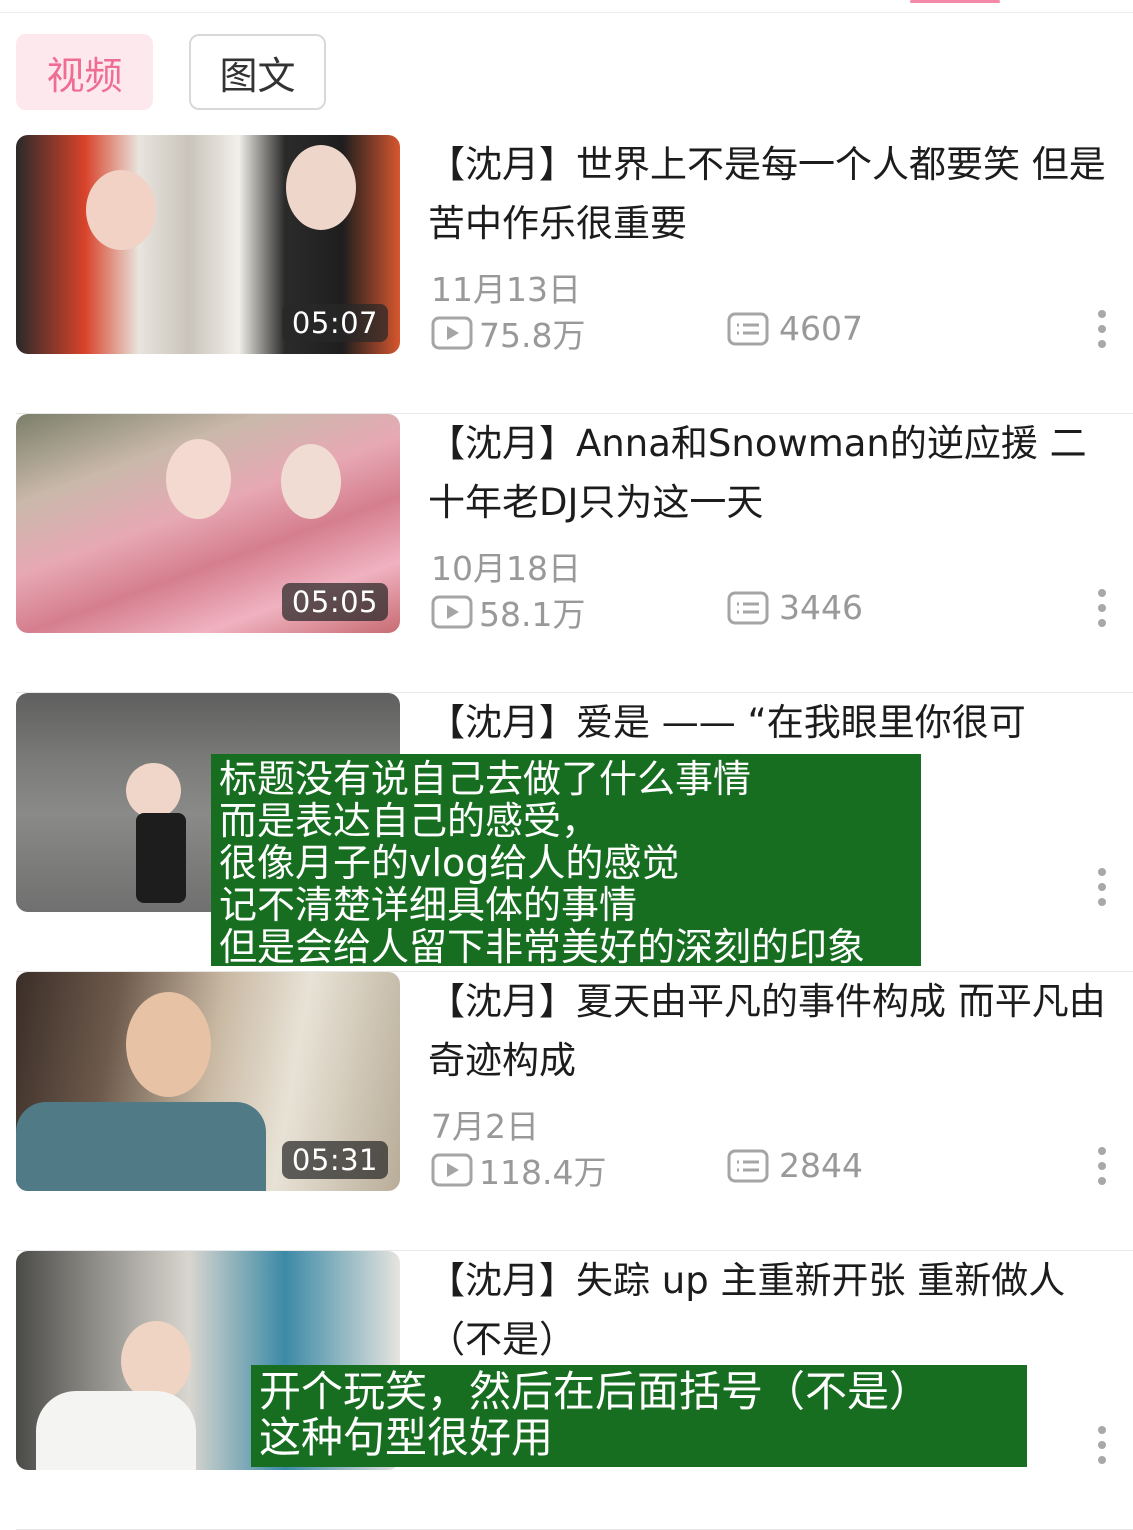 The image size is (1133, 1530). I want to click on views-count: 118.4万, so click(543, 1172).